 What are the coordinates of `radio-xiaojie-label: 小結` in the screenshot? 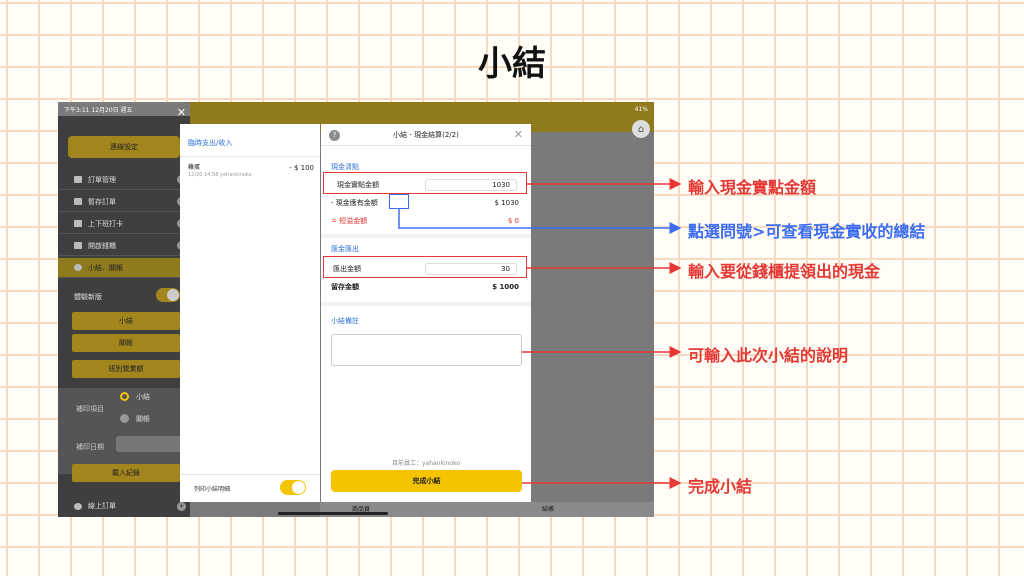 It's located at (143, 397).